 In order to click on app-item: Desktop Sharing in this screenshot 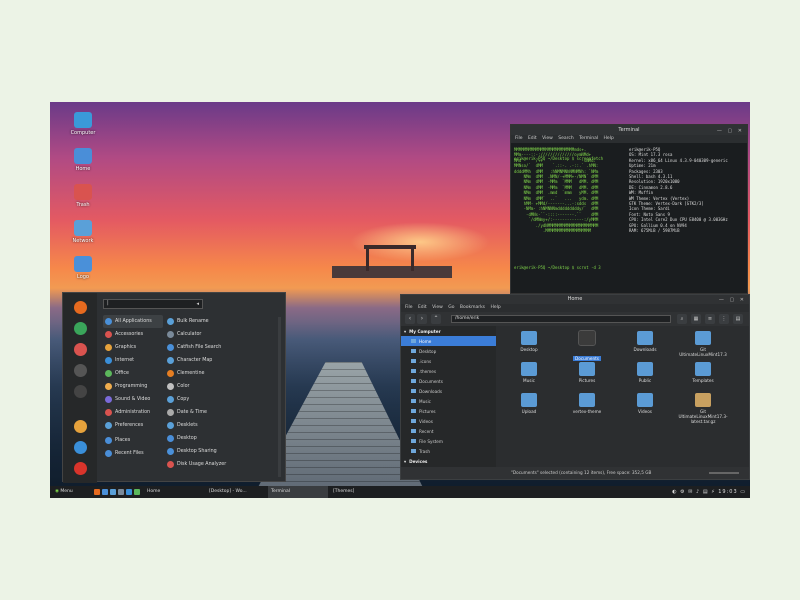, I will do `click(220, 451)`.